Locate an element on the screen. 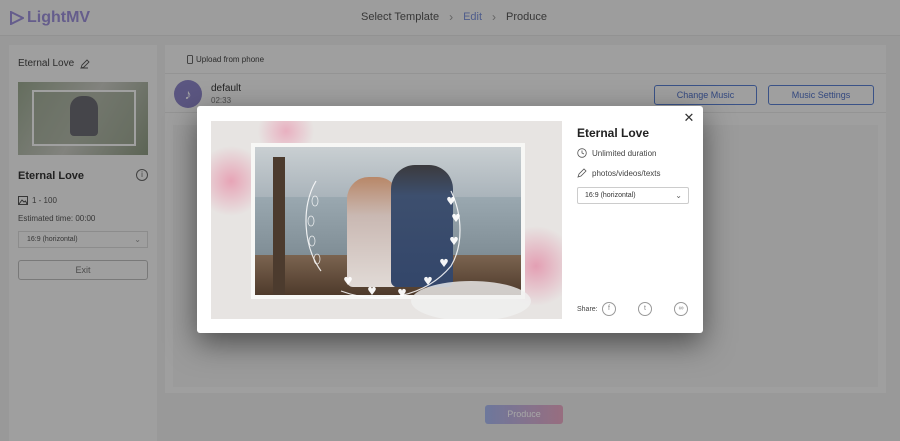  modal-aspect-ratio-value: 16:9 (horizontal) is located at coordinates (610, 195).